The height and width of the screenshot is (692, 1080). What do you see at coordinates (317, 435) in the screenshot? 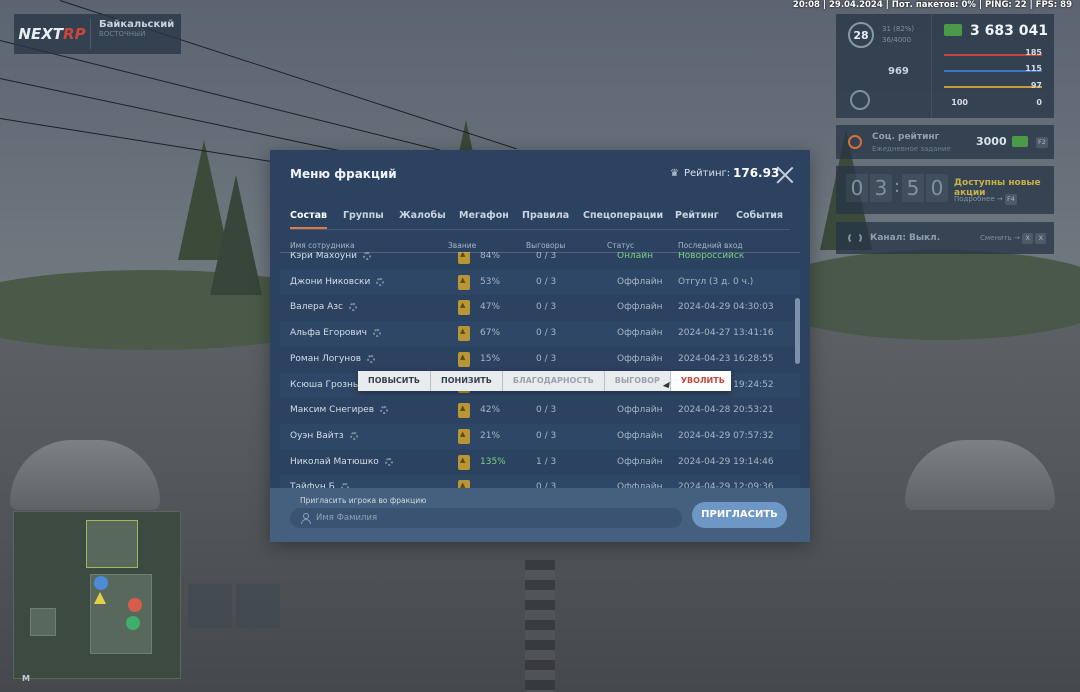
I see `member-name: Оуэн Вайтз` at bounding box center [317, 435].